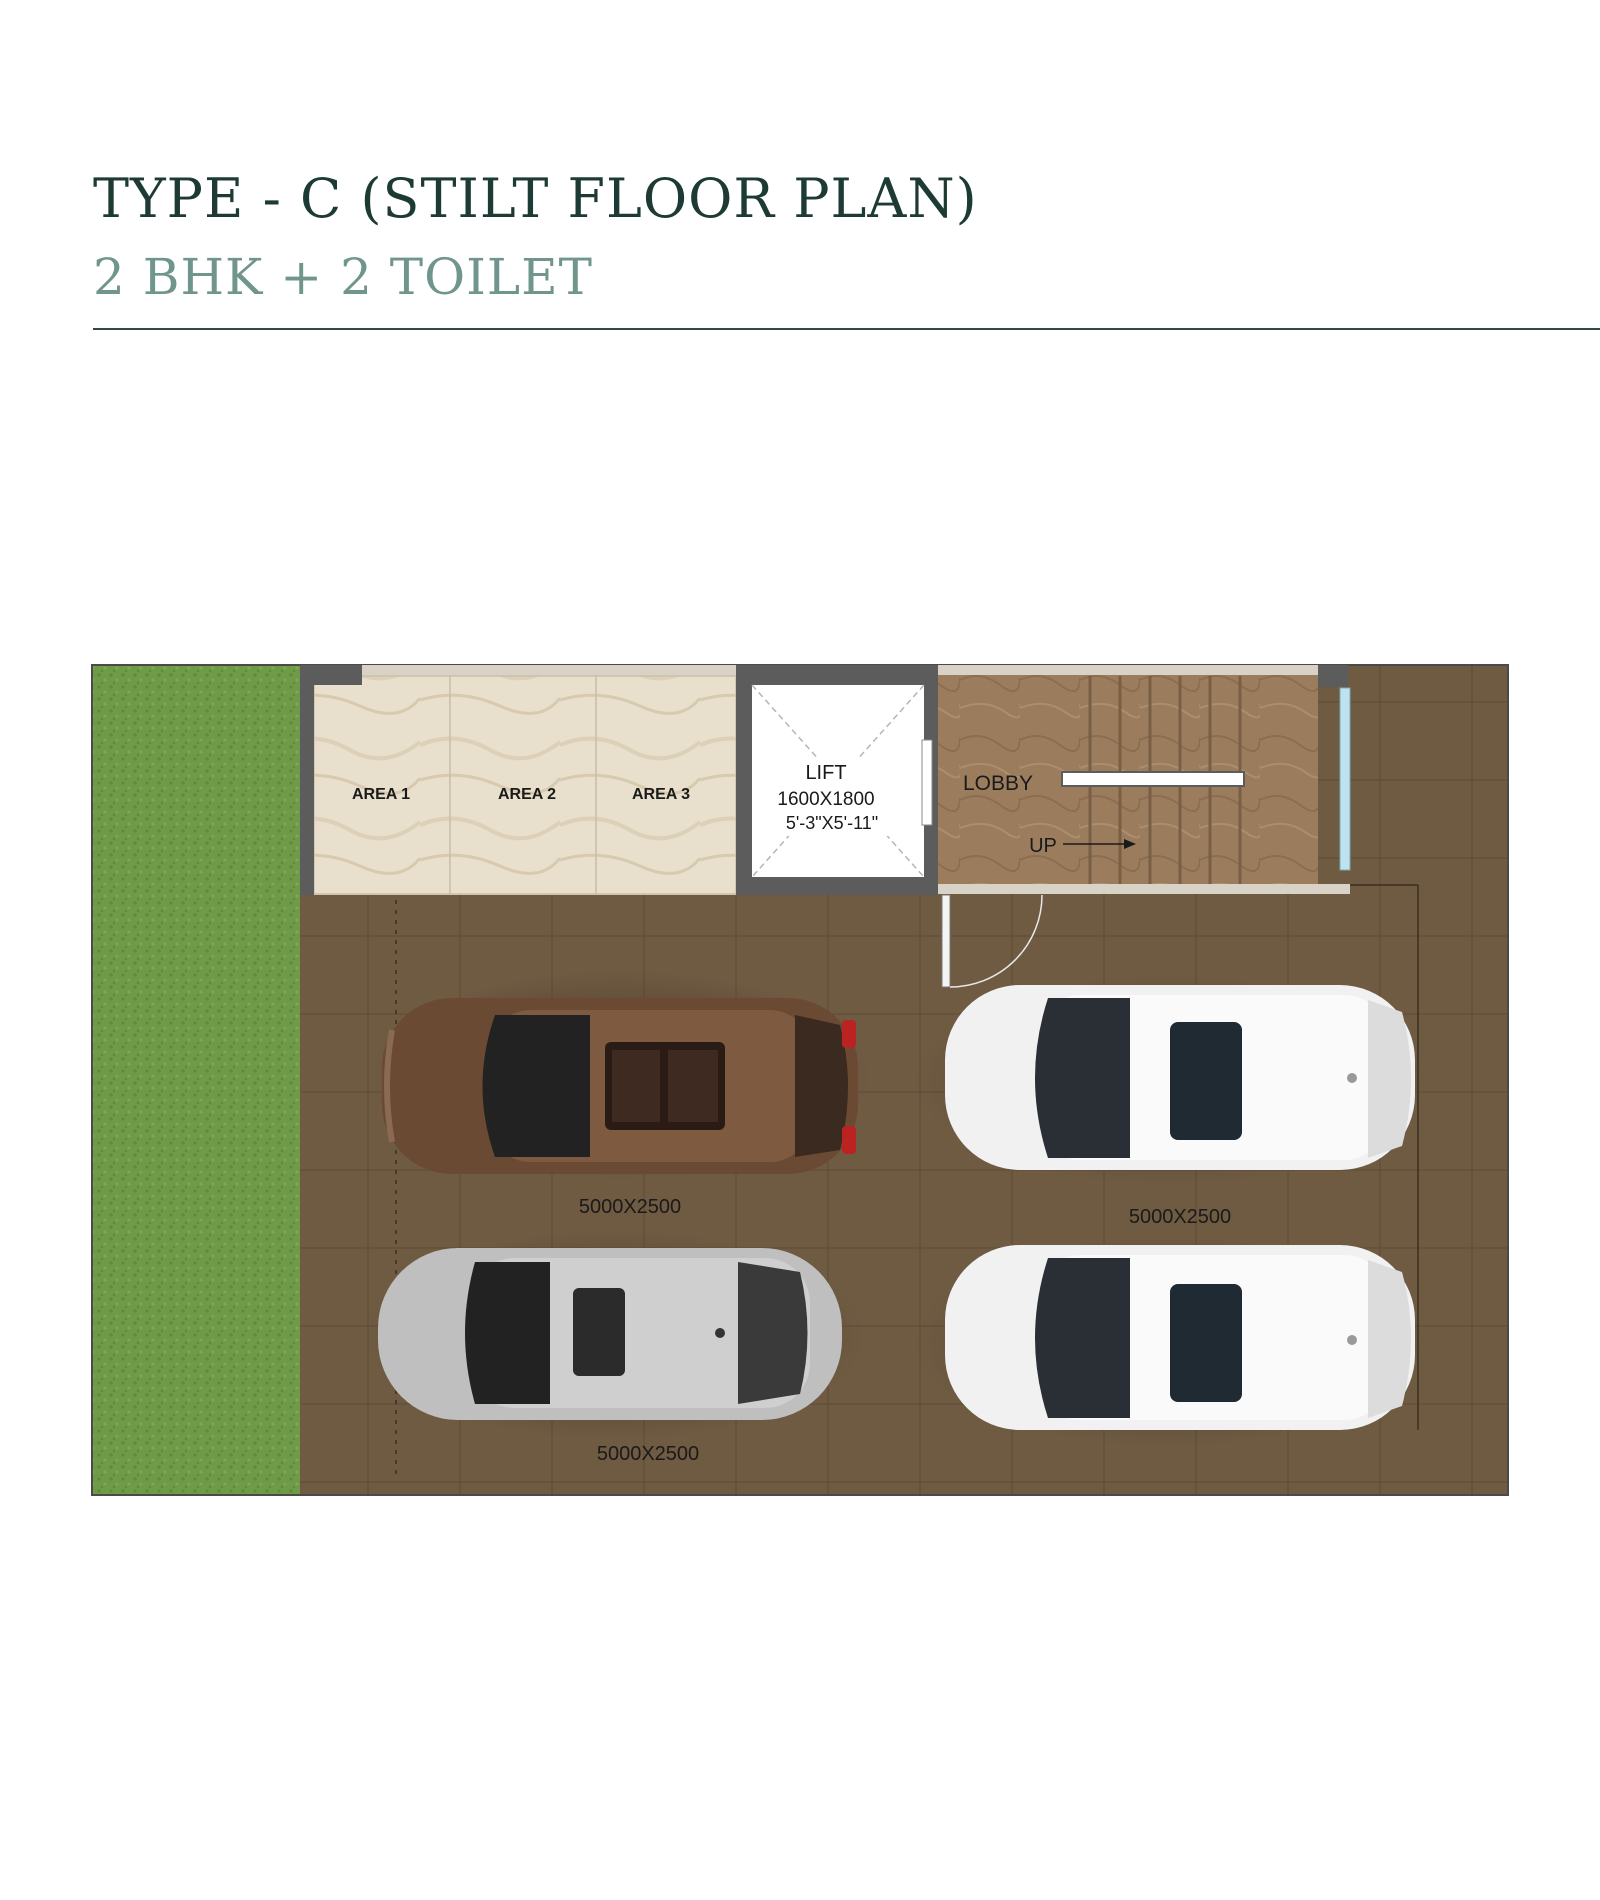 The image size is (1600, 1900). What do you see at coordinates (825, 799) in the screenshot?
I see `lift-dimensions: 1600X1800` at bounding box center [825, 799].